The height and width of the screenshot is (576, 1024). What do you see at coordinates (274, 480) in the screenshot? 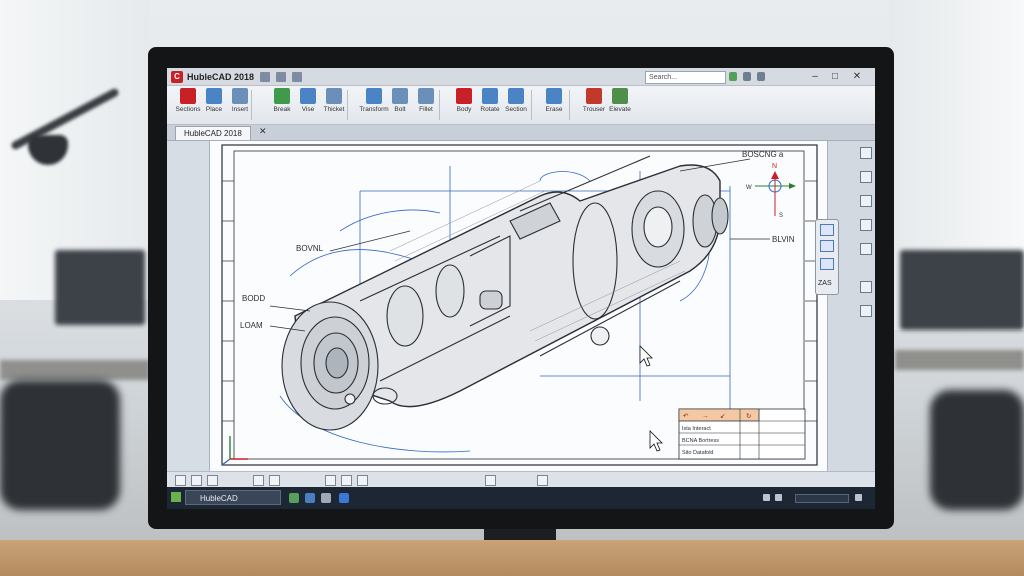
I see `snap-toggle-icon` at bounding box center [274, 480].